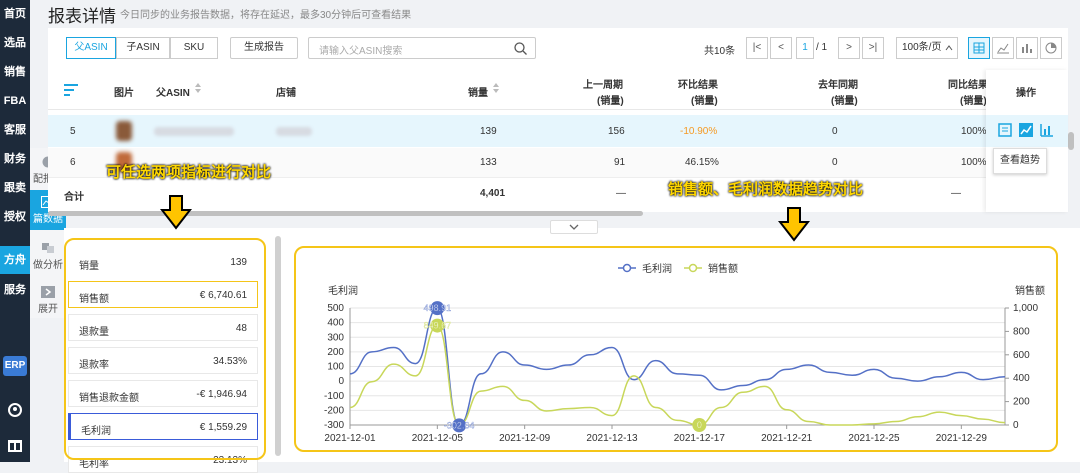 This screenshot has height=473, width=1080. What do you see at coordinates (822, 47) in the screenshot?
I see `page-total: / 1` at bounding box center [822, 47].